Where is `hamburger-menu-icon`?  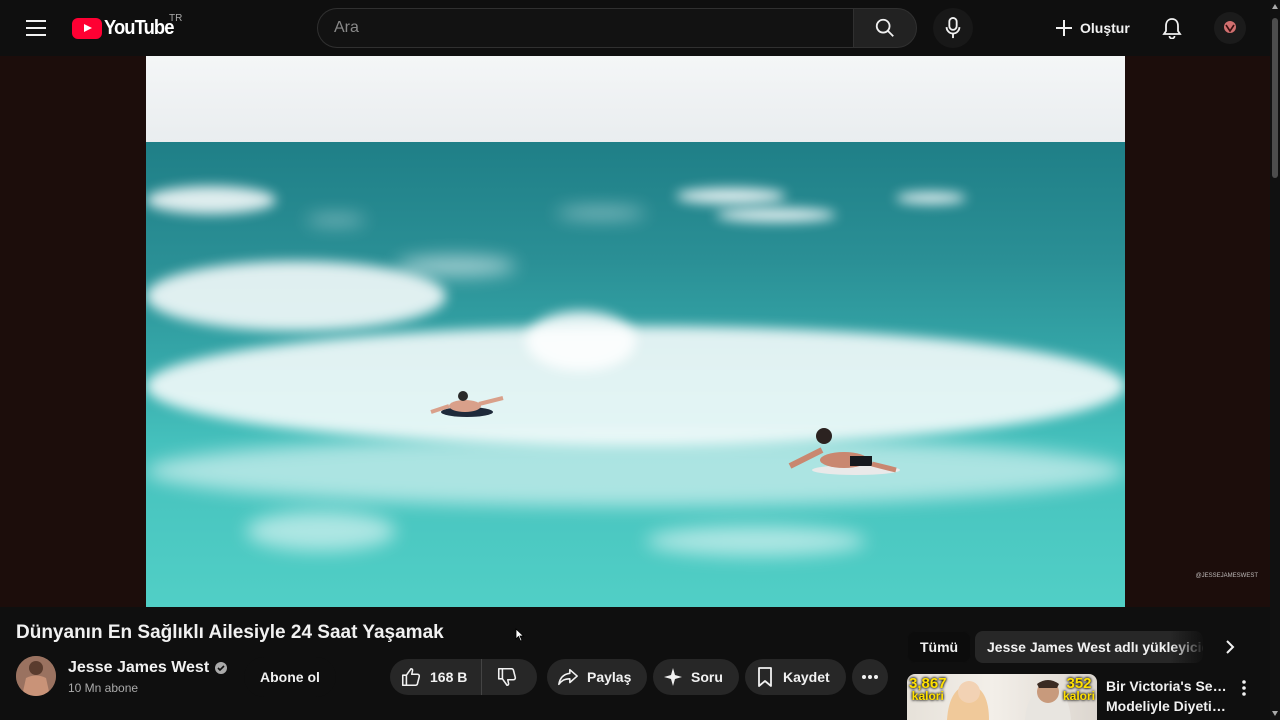
hamburger-menu-icon is located at coordinates (36, 28).